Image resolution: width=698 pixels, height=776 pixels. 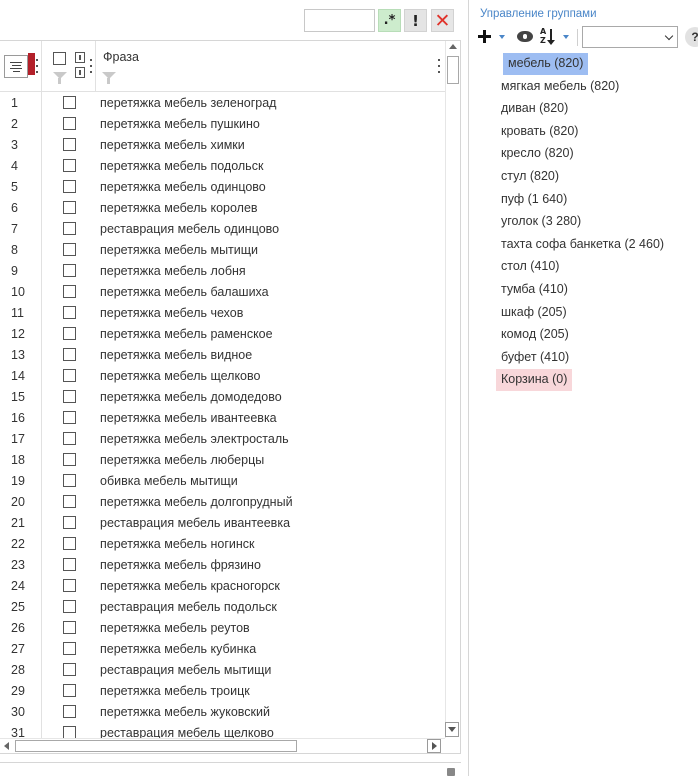 What do you see at coordinates (218, 271) in the screenshot?
I see `table-row: 9 перетяжка мебель лобня` at bounding box center [218, 271].